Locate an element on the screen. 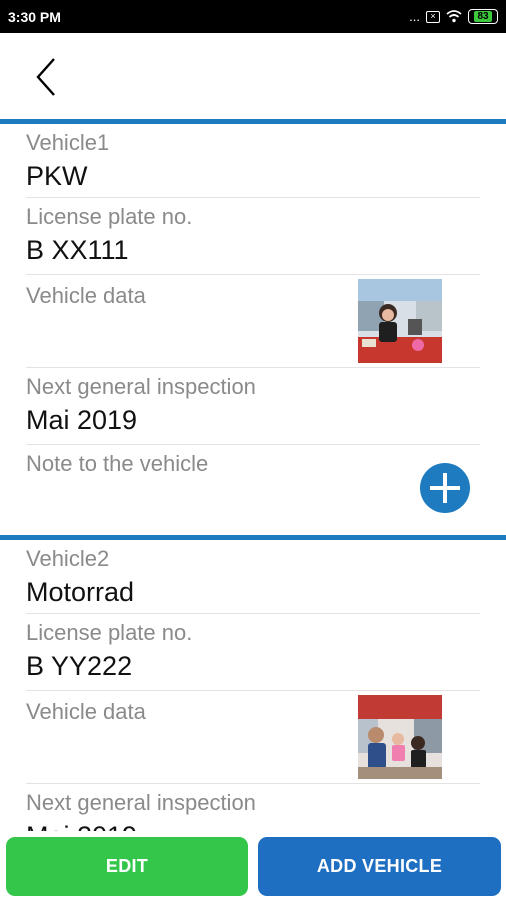 The width and height of the screenshot is (506, 900). top-bar is located at coordinates (253, 76).